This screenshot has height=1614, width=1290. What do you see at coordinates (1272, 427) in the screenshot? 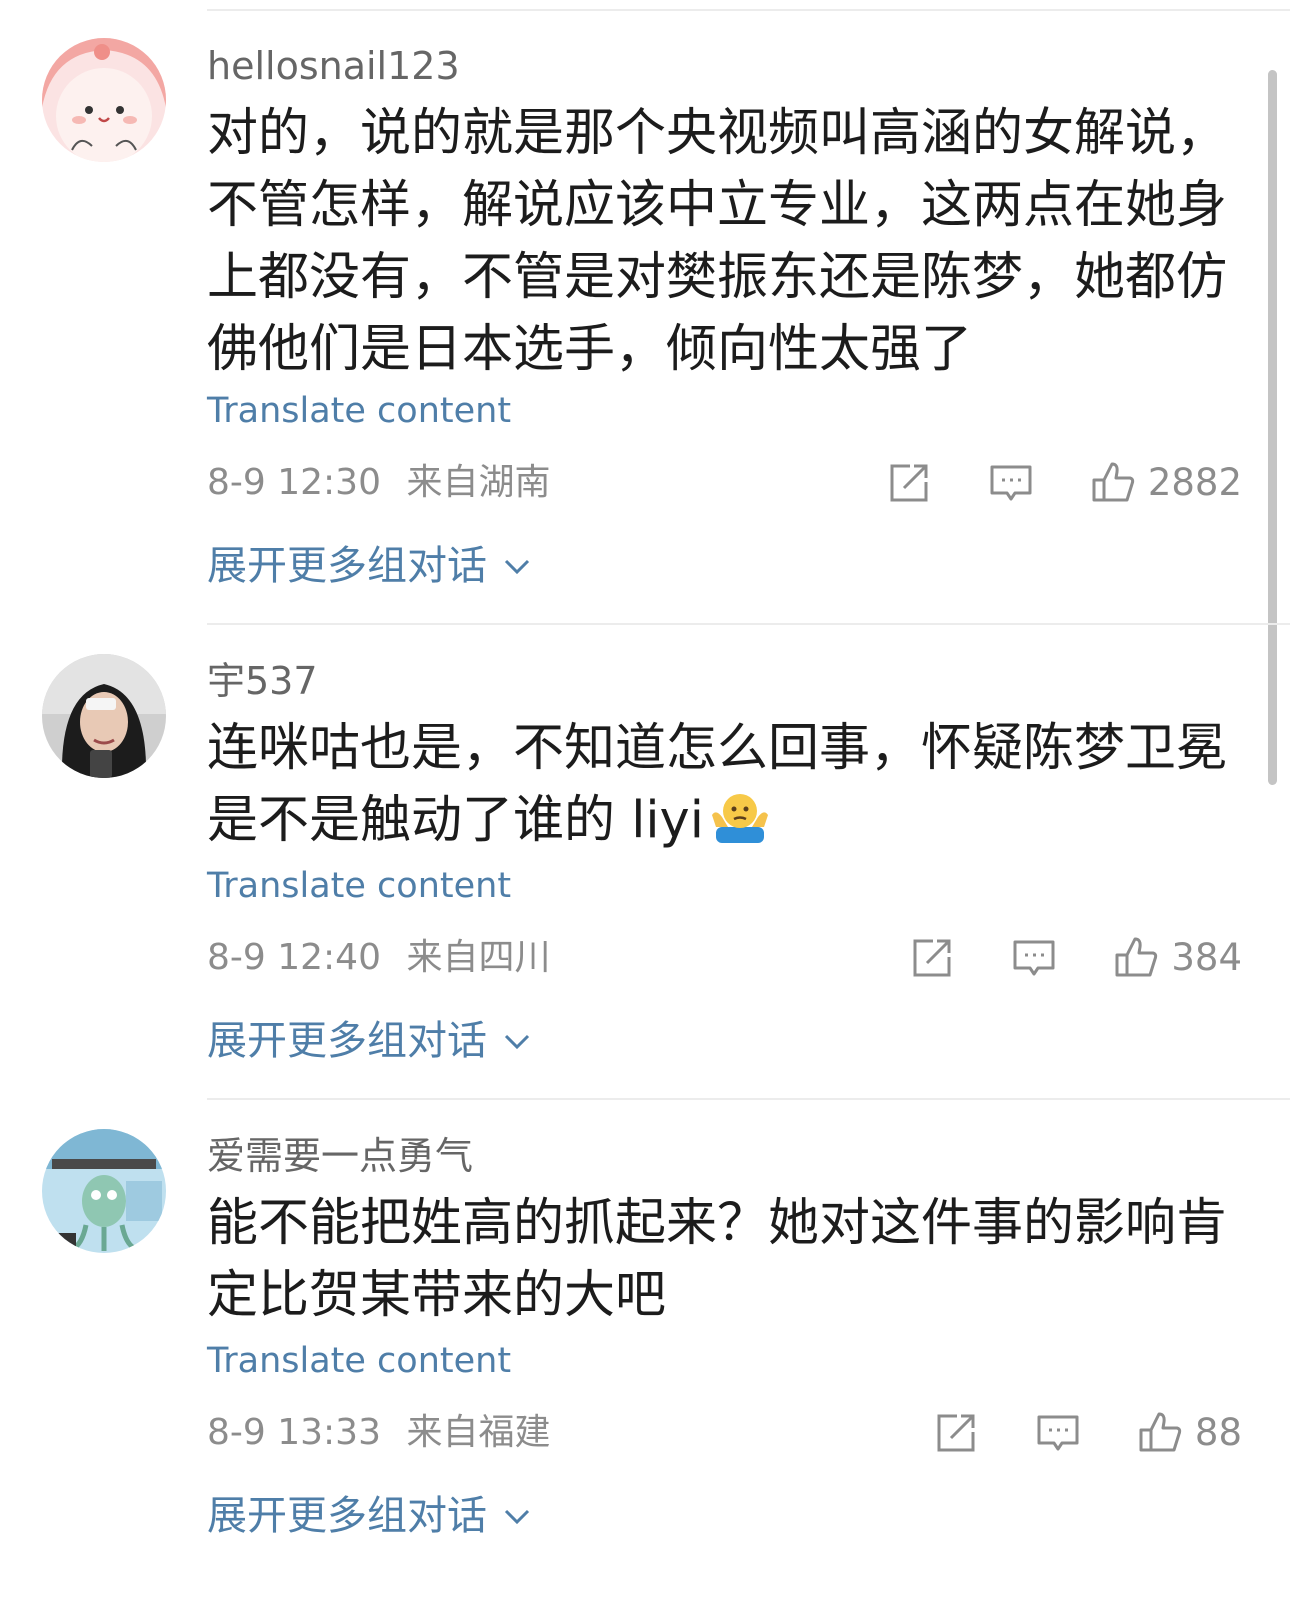
I see `scrollbar` at bounding box center [1272, 427].